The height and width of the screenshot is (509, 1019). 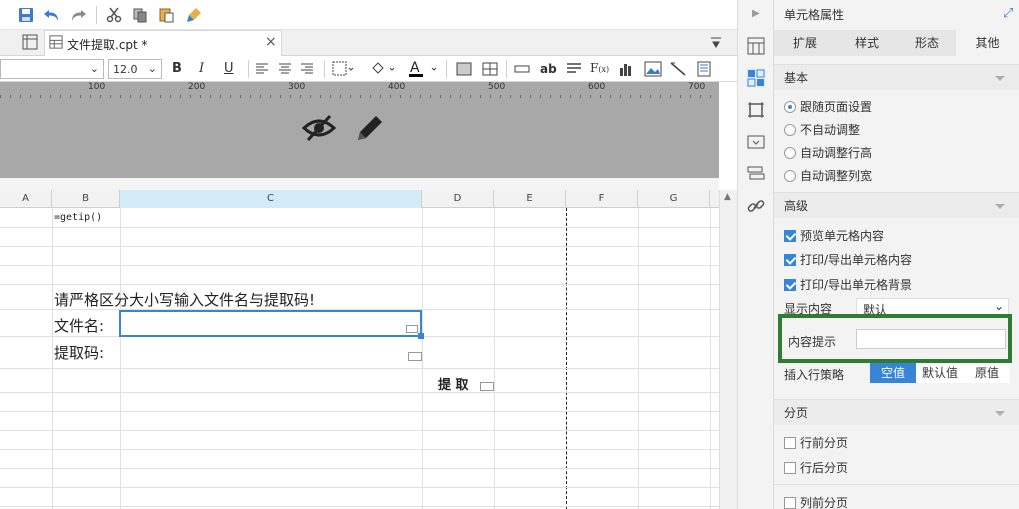 I want to click on expand-icon: ⤢, so click(x=1008, y=13).